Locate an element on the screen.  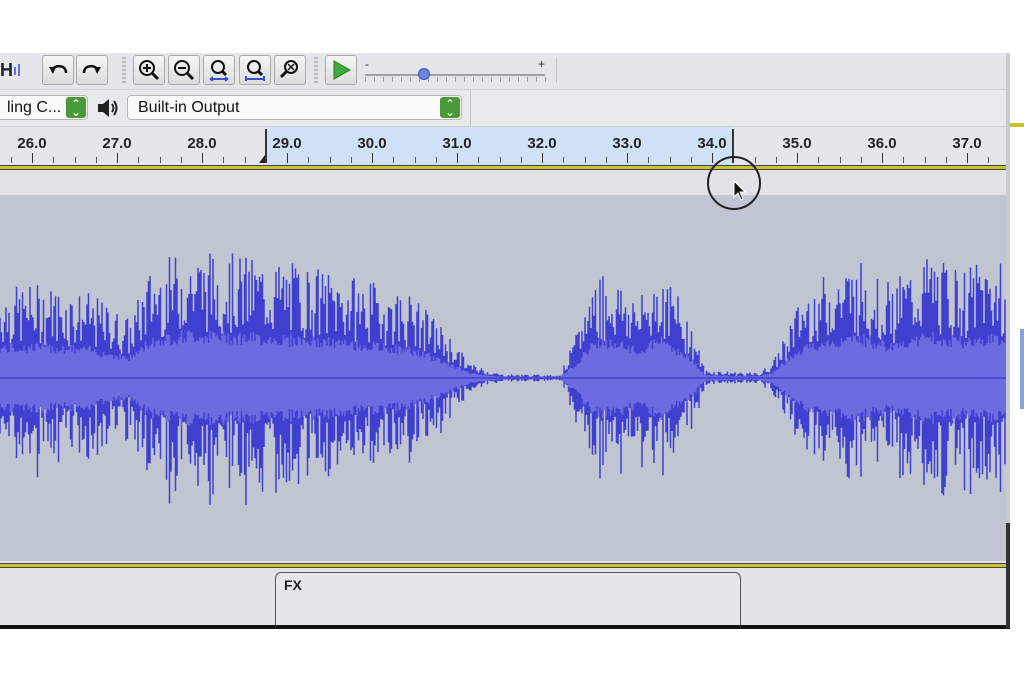
meter-toolbar-icon: H is located at coordinates (12, 70).